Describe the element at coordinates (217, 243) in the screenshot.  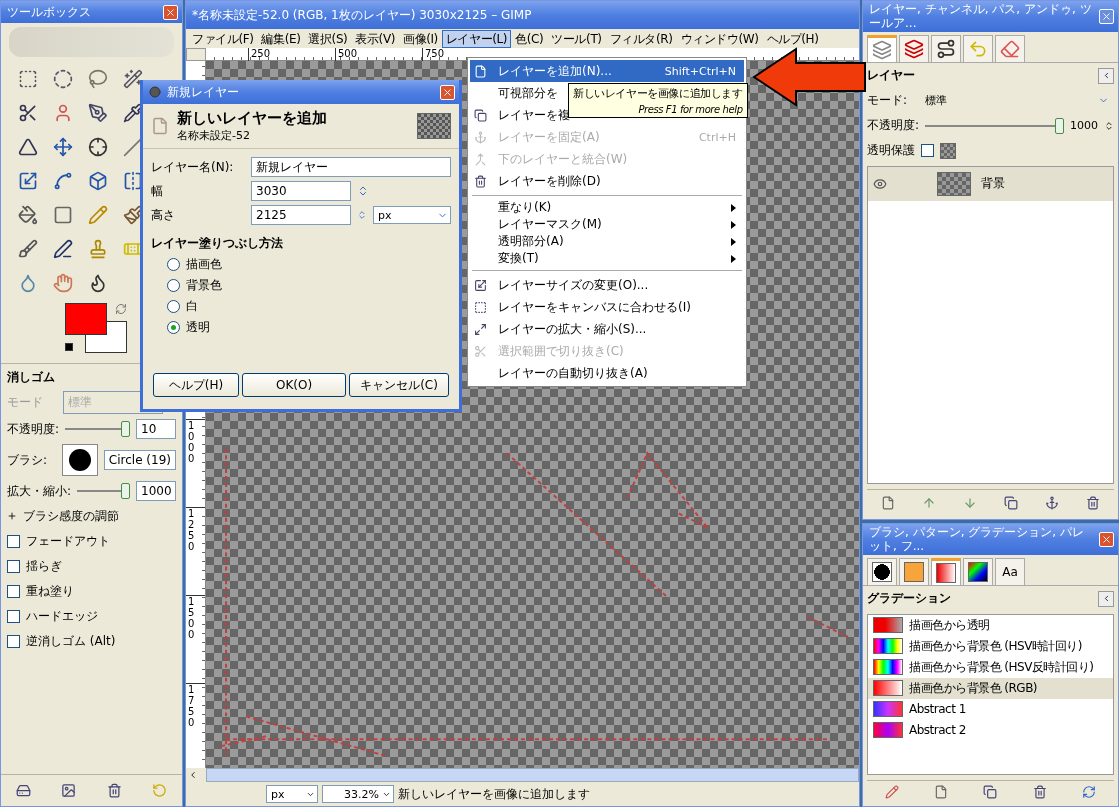
I see `section-title: レイヤー塗りつぶし方法` at that location.